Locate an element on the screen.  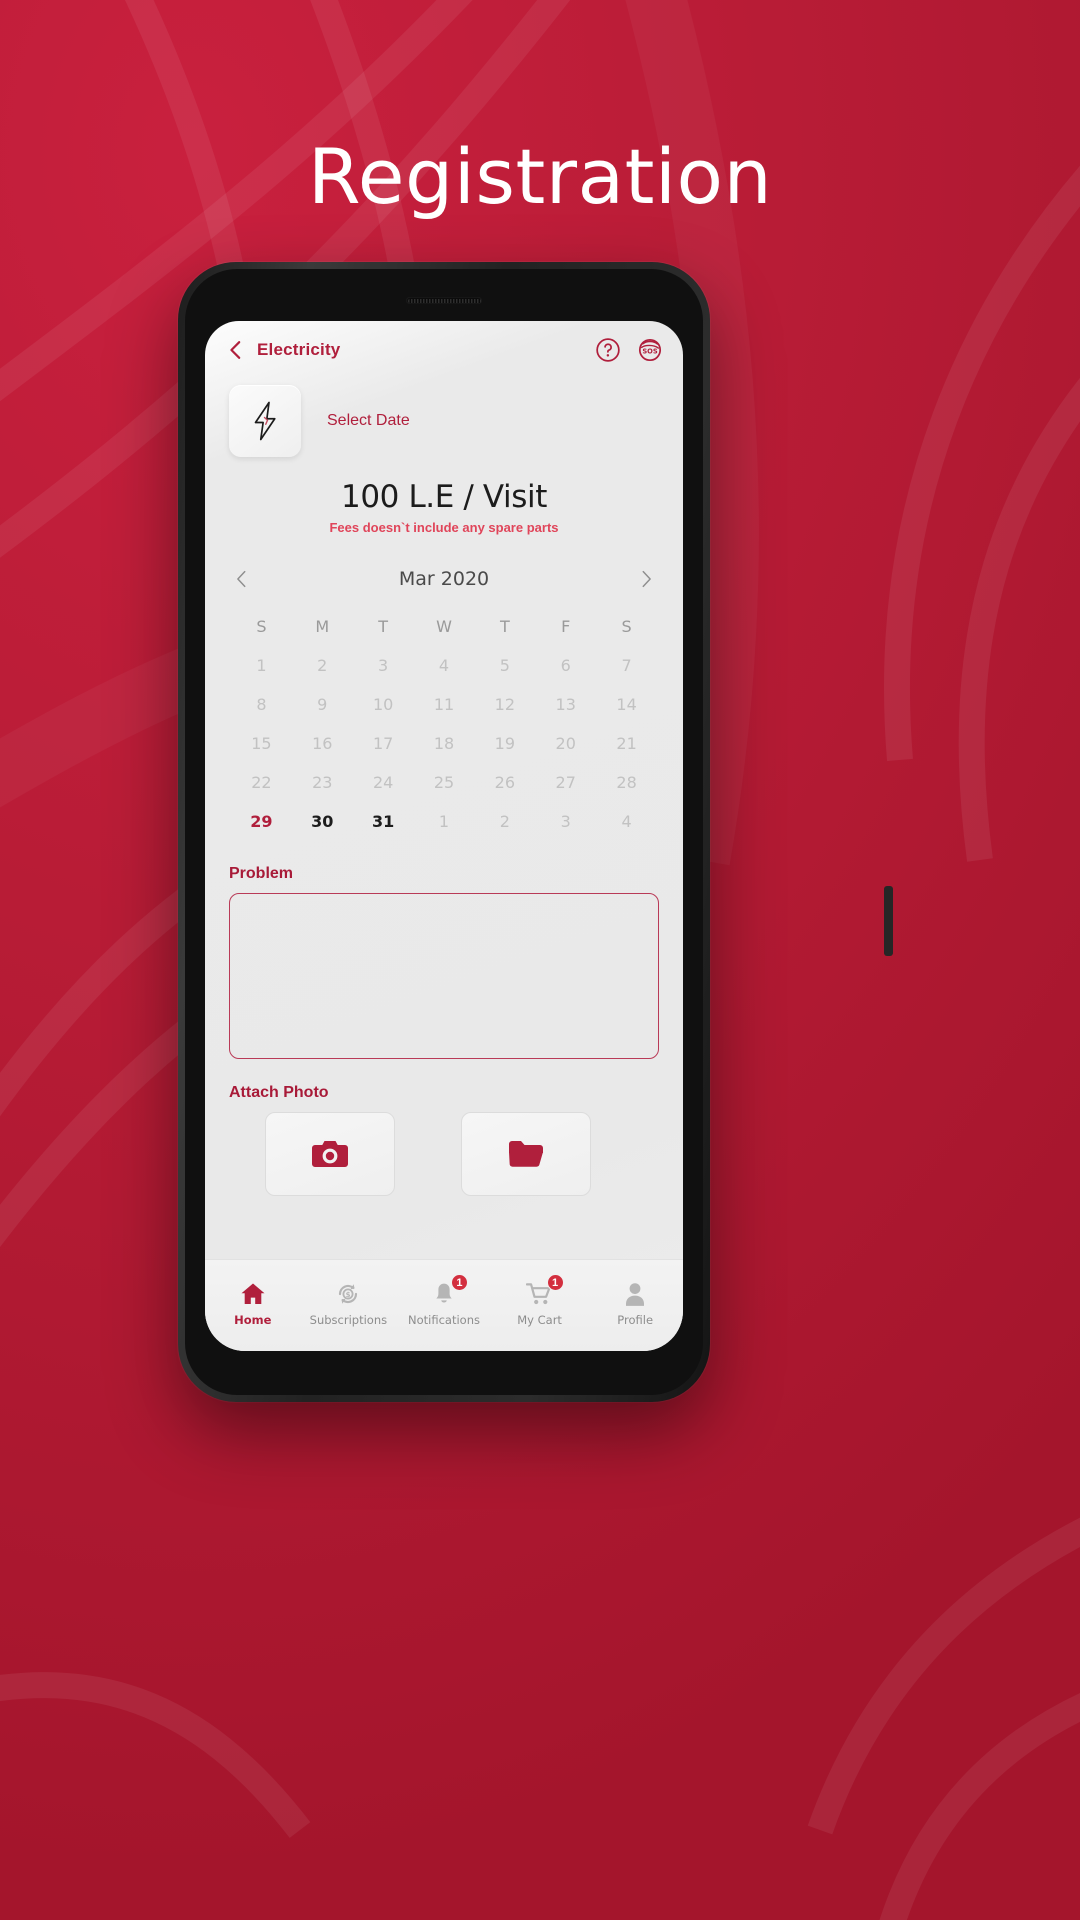
calendar-next-month-icon is located at coordinates (646, 579).